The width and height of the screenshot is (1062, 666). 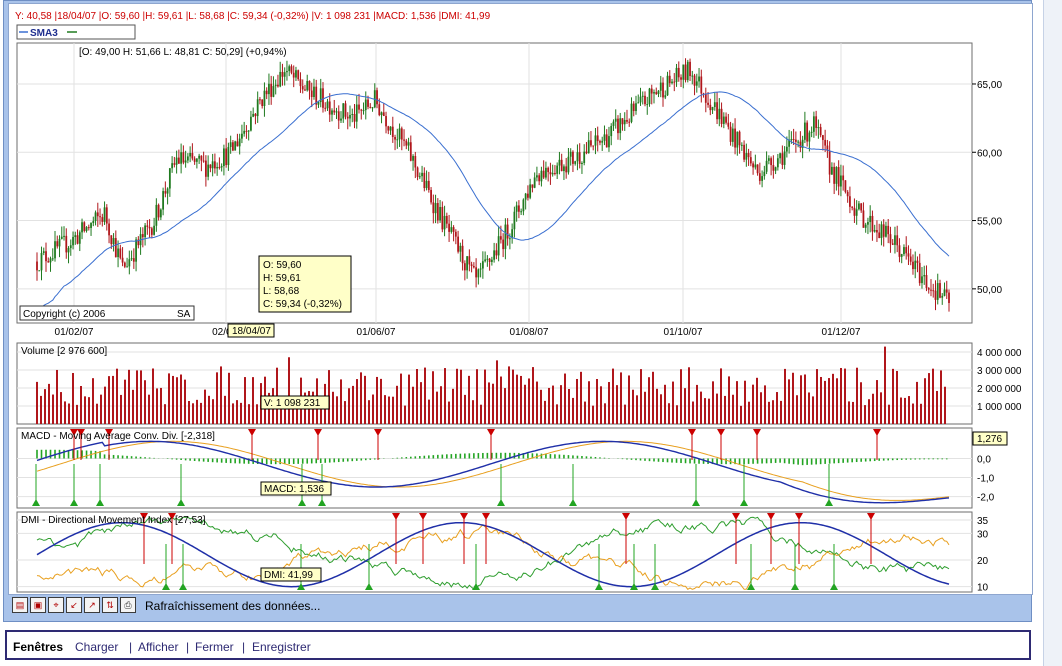 What do you see at coordinates (1052, 333) in the screenshot?
I see `vertical-scrollbar` at bounding box center [1052, 333].